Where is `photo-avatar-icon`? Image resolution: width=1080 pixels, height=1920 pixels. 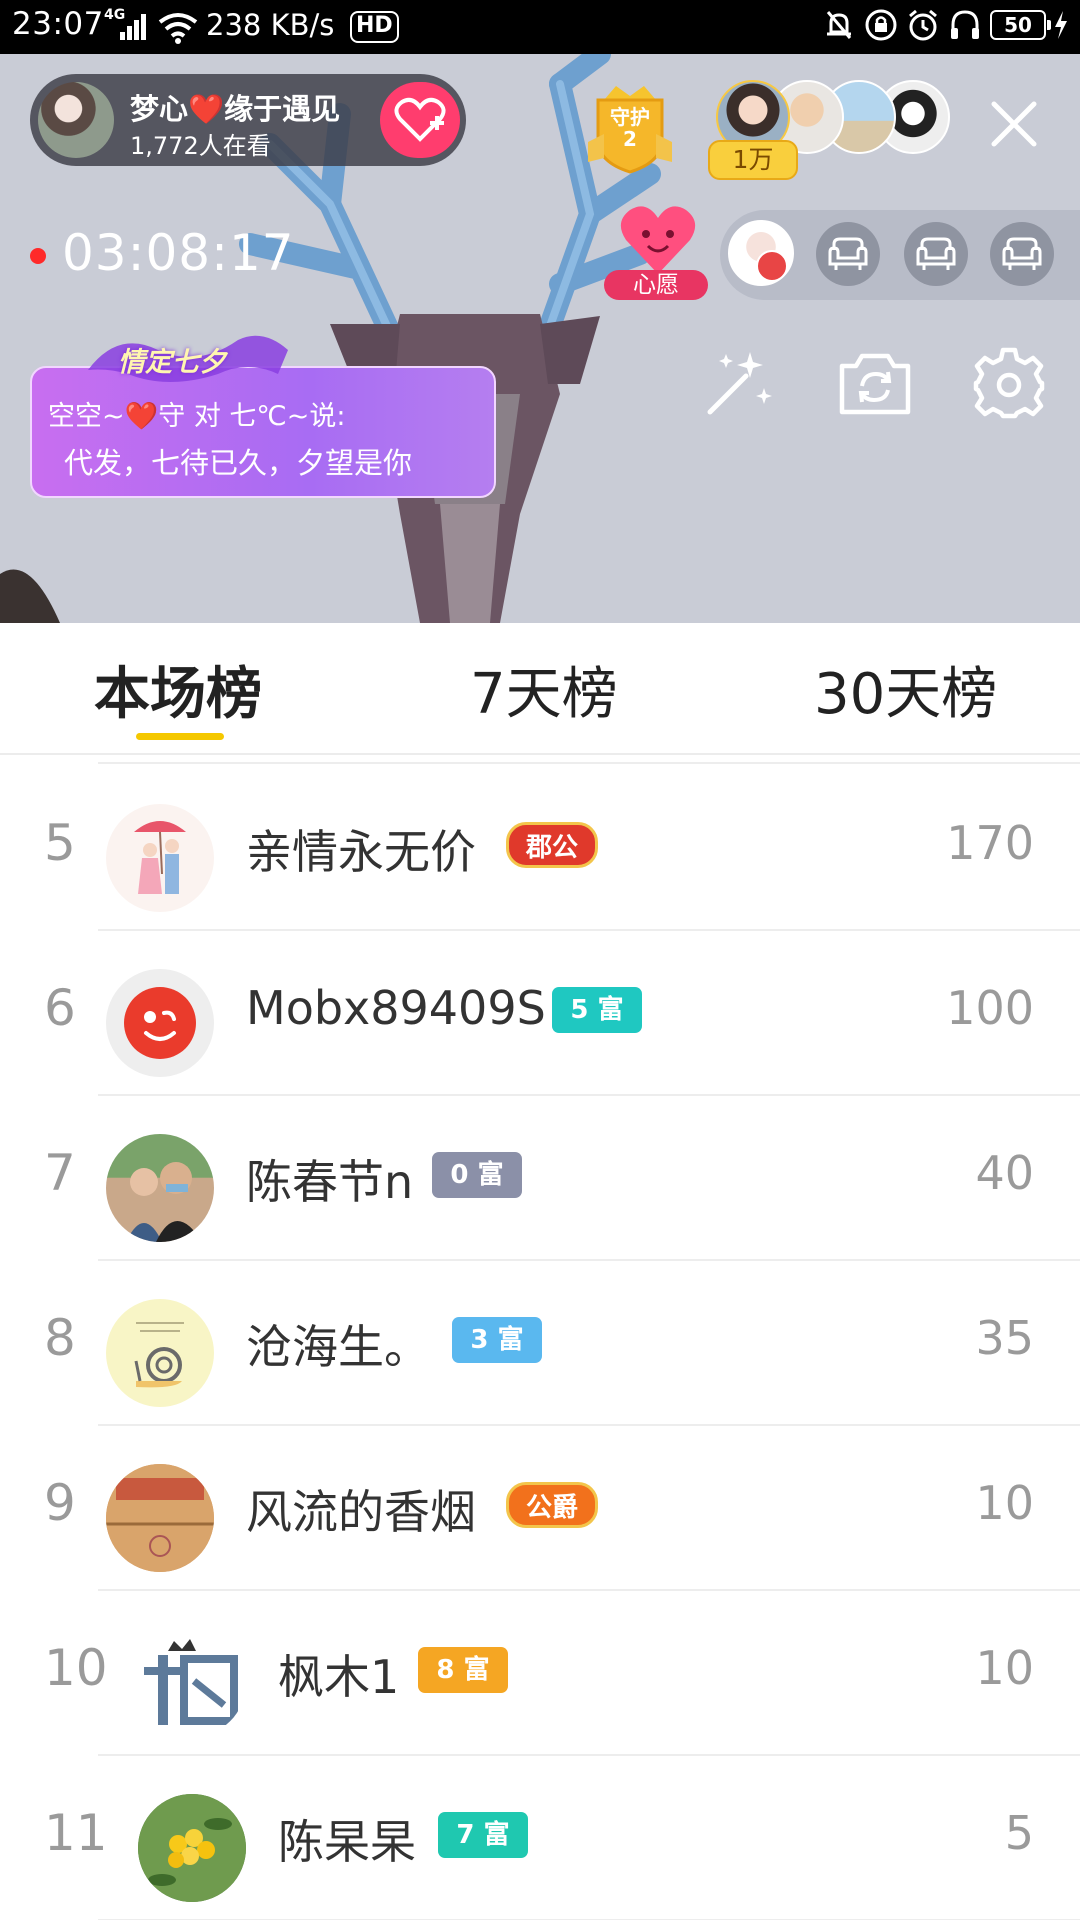
photo-avatar-icon is located at coordinates (164, 1202).